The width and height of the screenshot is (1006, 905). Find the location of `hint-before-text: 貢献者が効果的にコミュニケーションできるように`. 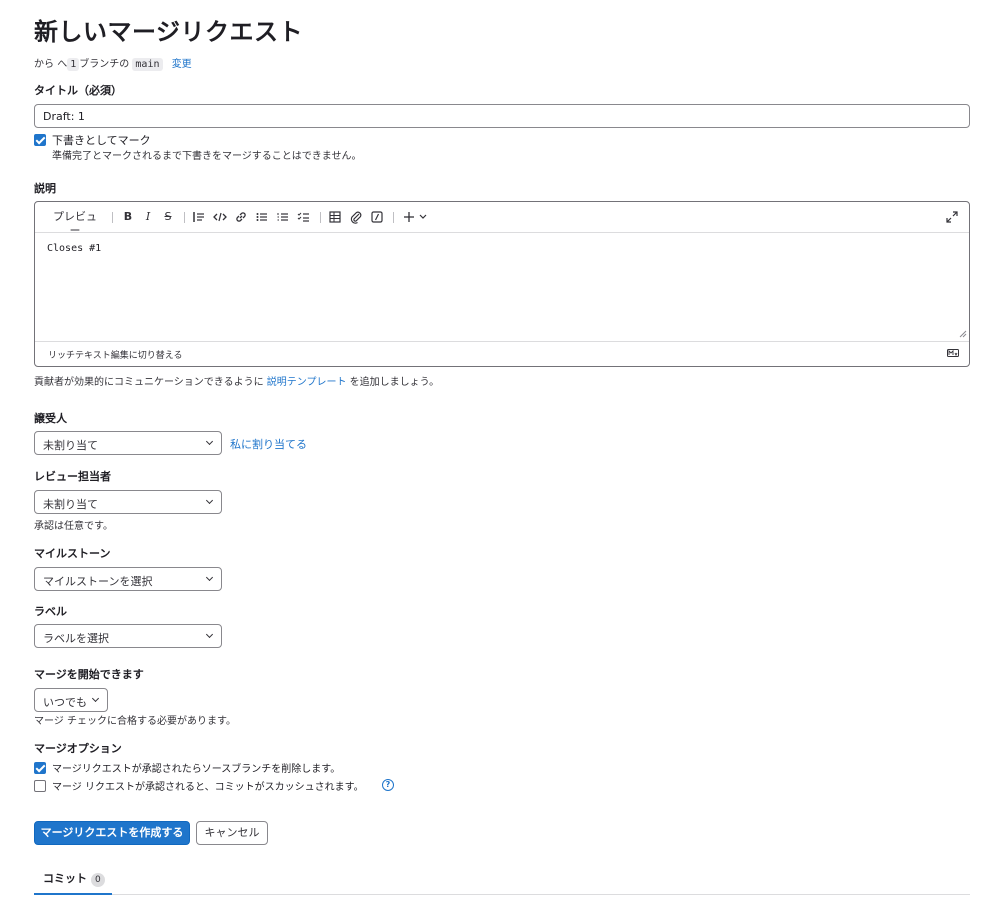

hint-before-text: 貢献者が効果的にコミュニケーションできるように is located at coordinates (150, 382).